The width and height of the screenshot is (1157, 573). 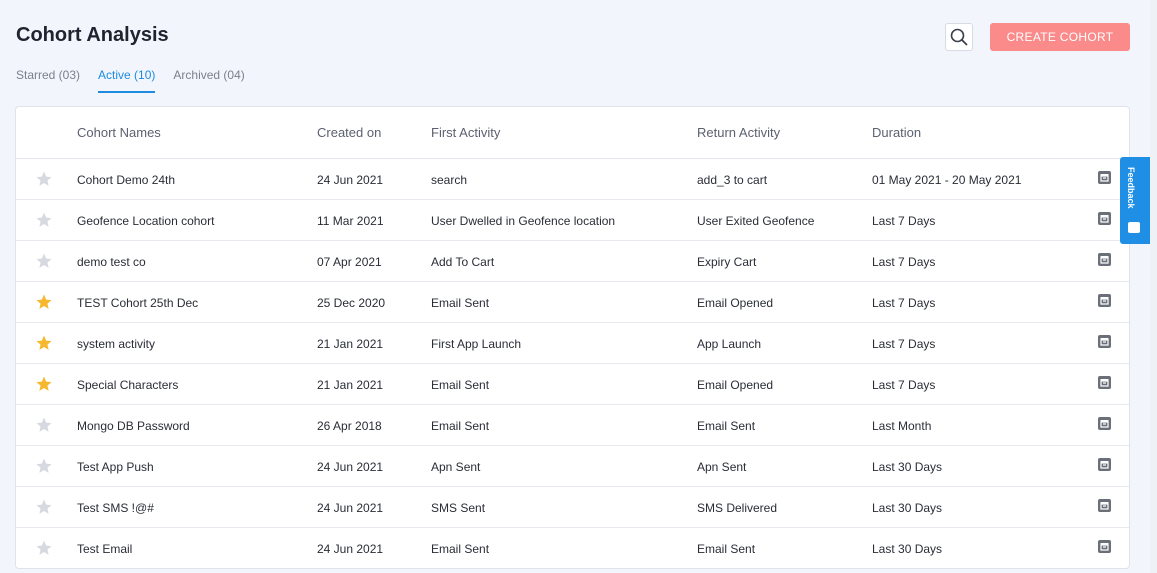 I want to click on first-activity: First App Launch, so click(x=476, y=344).